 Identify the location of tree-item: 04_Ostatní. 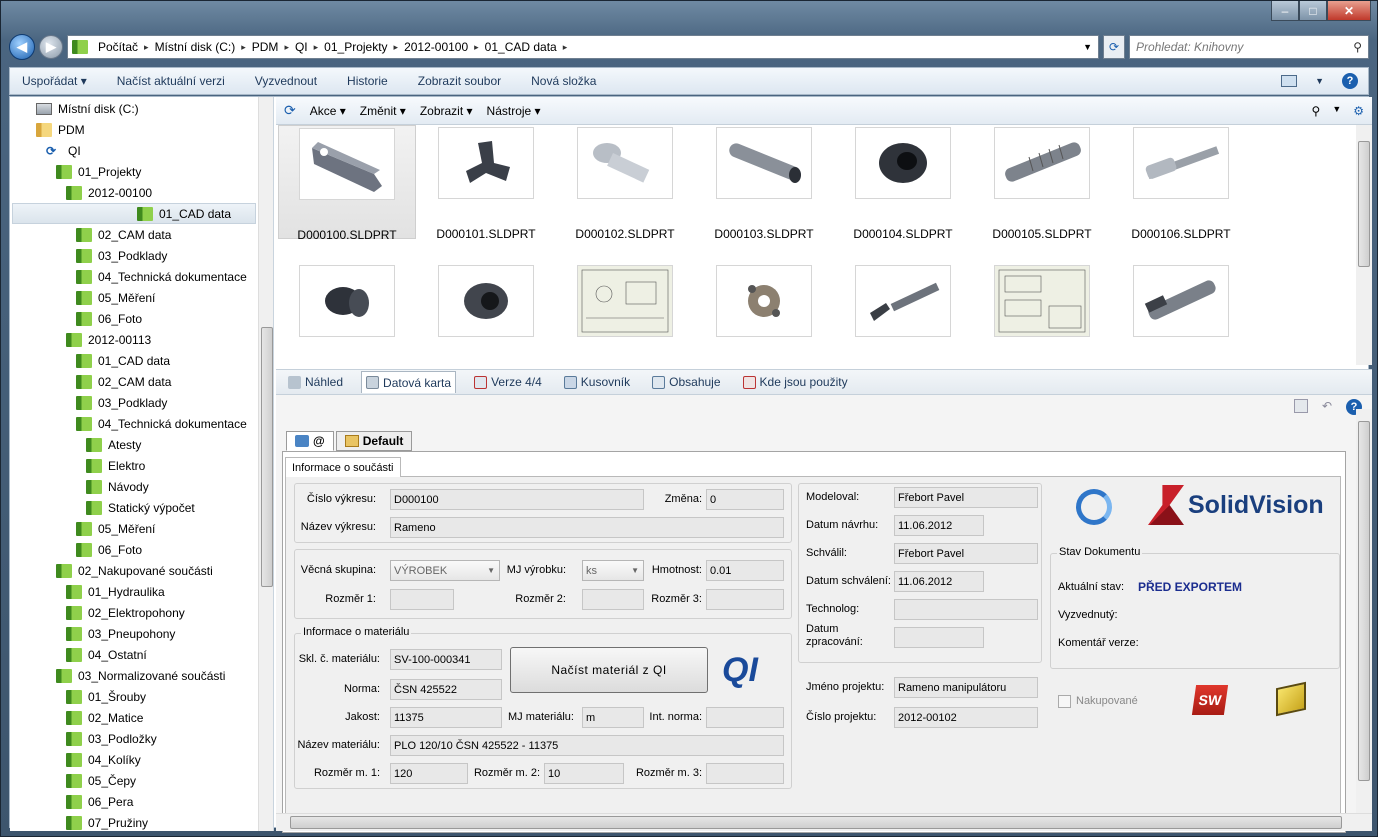
(106, 654).